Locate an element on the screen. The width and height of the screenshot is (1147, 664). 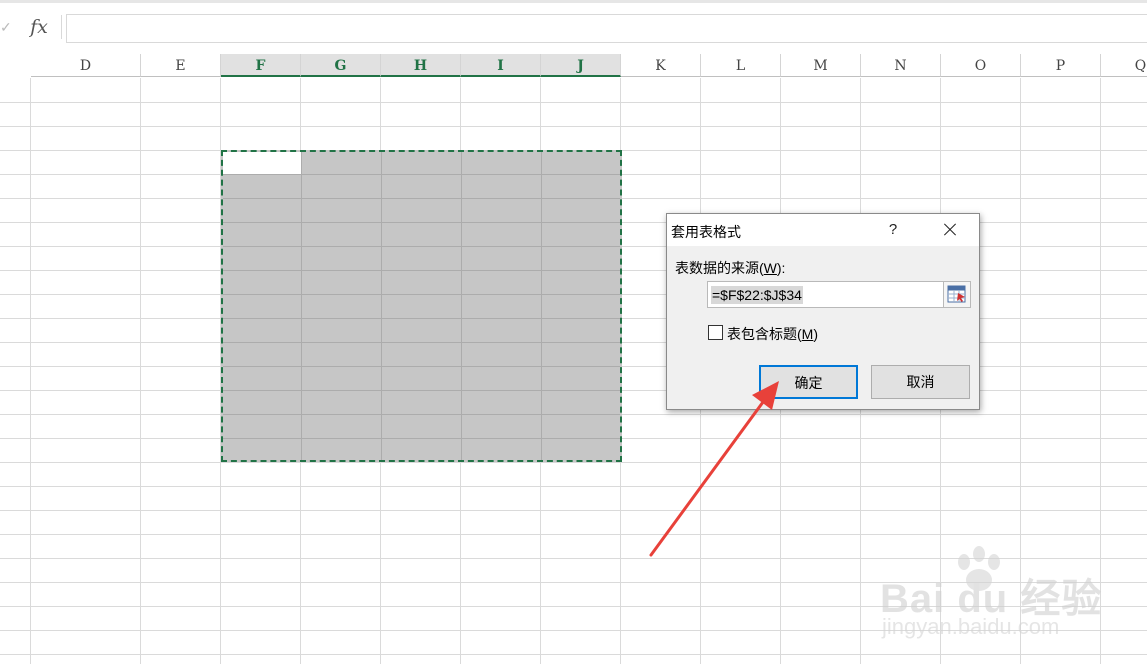
watermark-url: jingyan.baidu.com is located at coordinates (971, 626).